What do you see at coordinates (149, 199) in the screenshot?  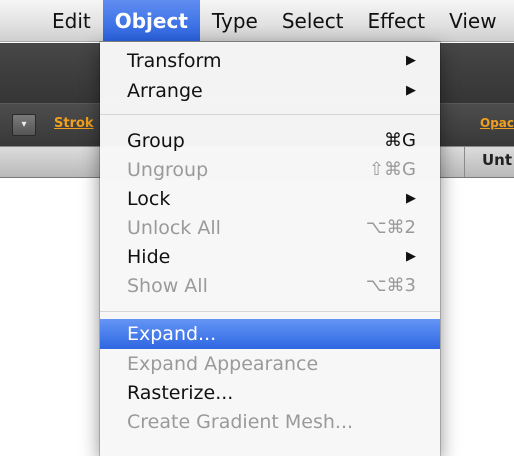 I see `menu-item-label: Lock` at bounding box center [149, 199].